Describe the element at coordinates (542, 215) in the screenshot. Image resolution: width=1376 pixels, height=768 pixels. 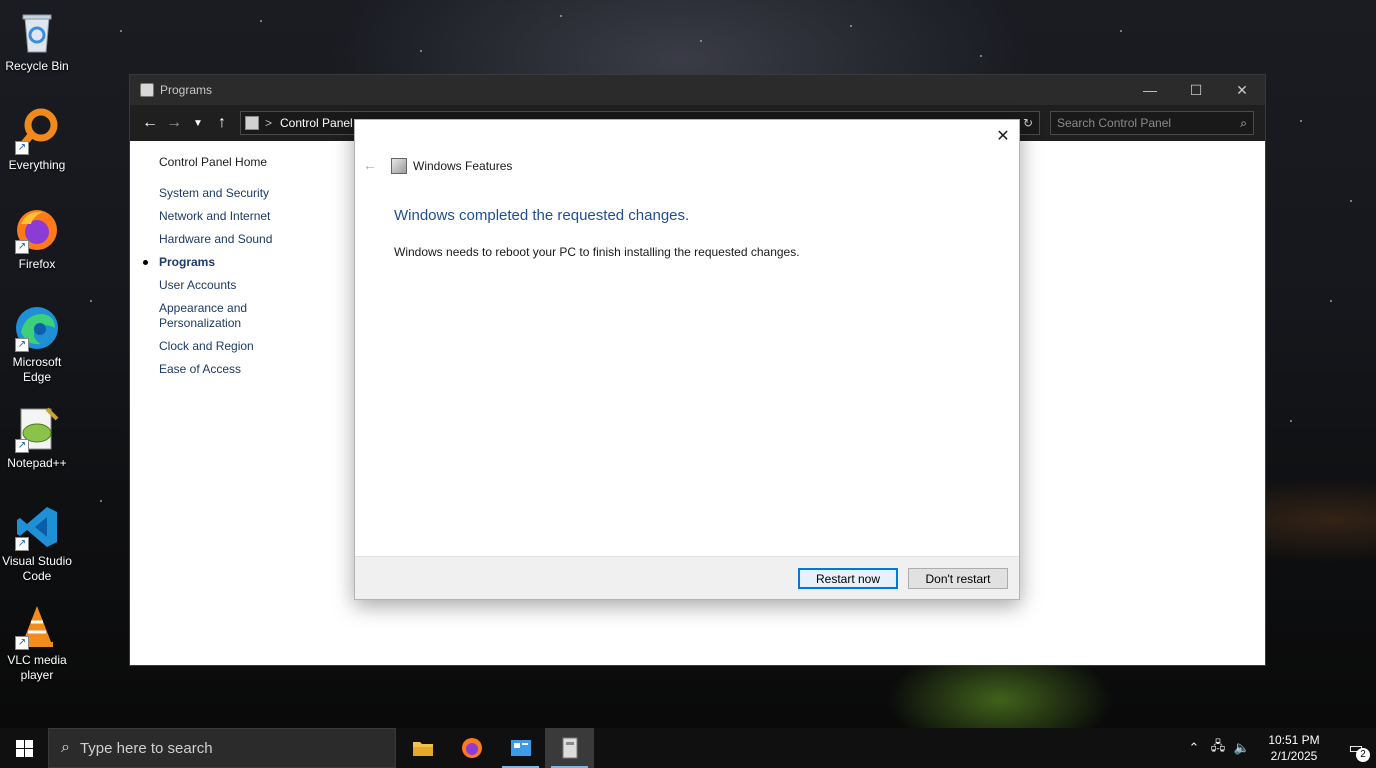
I see `dialog-heading: Windows completed the requested changes.` at that location.